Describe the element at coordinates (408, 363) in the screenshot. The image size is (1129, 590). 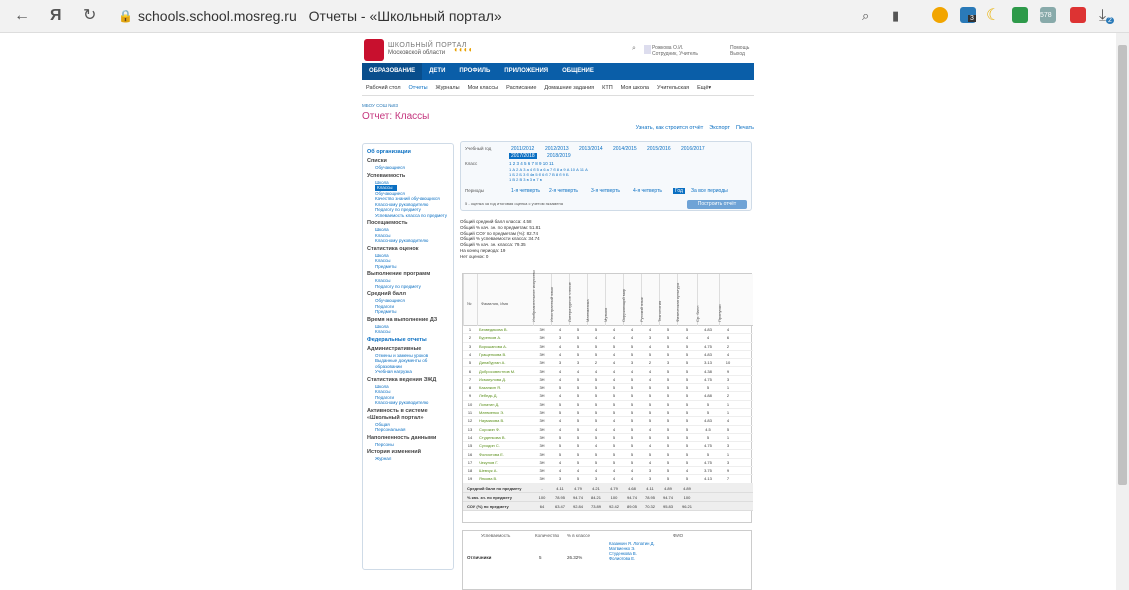
I see `sidebar-item: Выданные документы об образовании` at that location.